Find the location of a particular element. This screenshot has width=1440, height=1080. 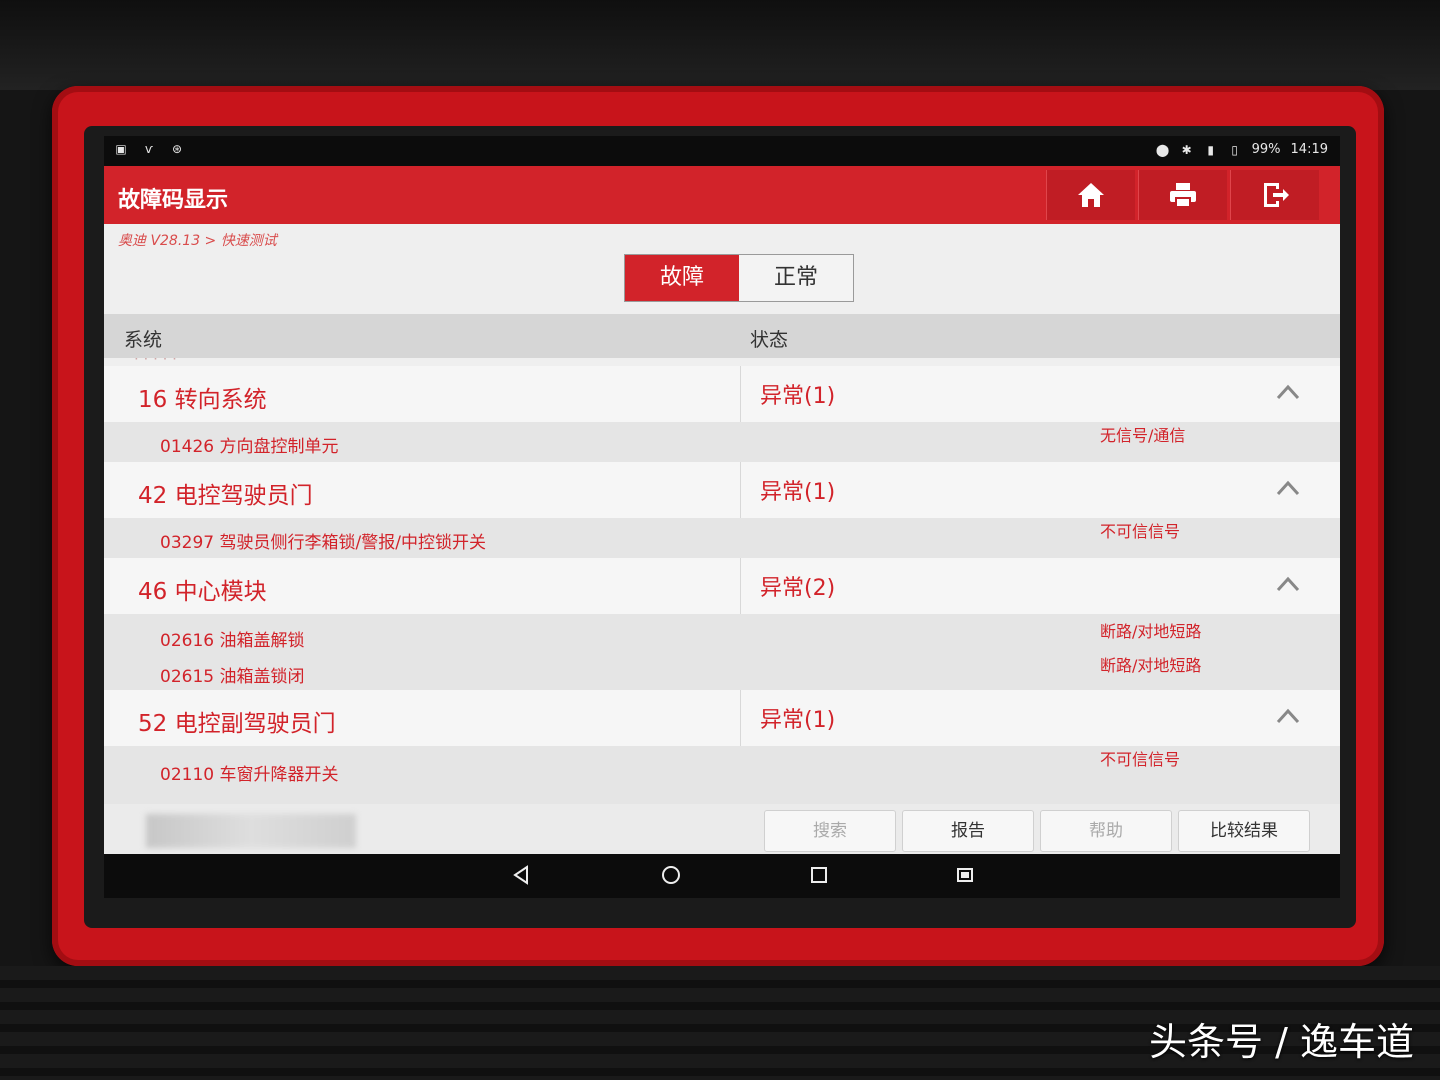

page-title: 故障码显示 is located at coordinates (173, 200).